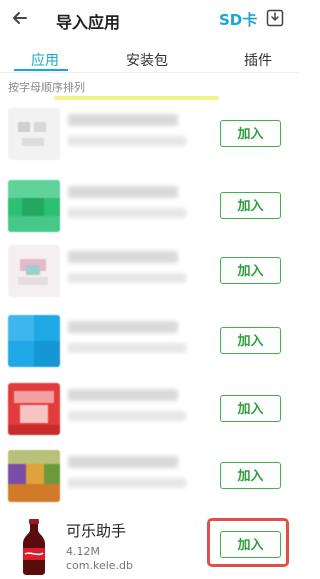  What do you see at coordinates (238, 19) in the screenshot?
I see `sd-card-button: SD卡` at bounding box center [238, 19].